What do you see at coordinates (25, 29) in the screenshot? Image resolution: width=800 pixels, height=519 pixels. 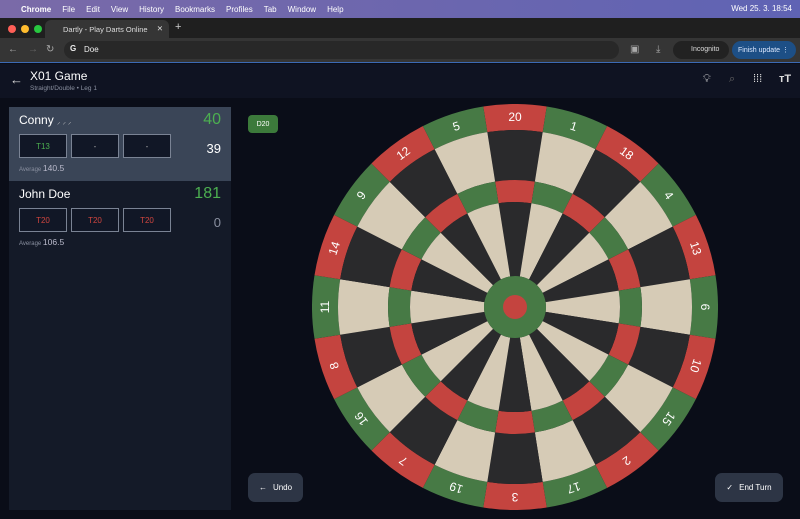 I see `minimize-window-button` at bounding box center [25, 29].